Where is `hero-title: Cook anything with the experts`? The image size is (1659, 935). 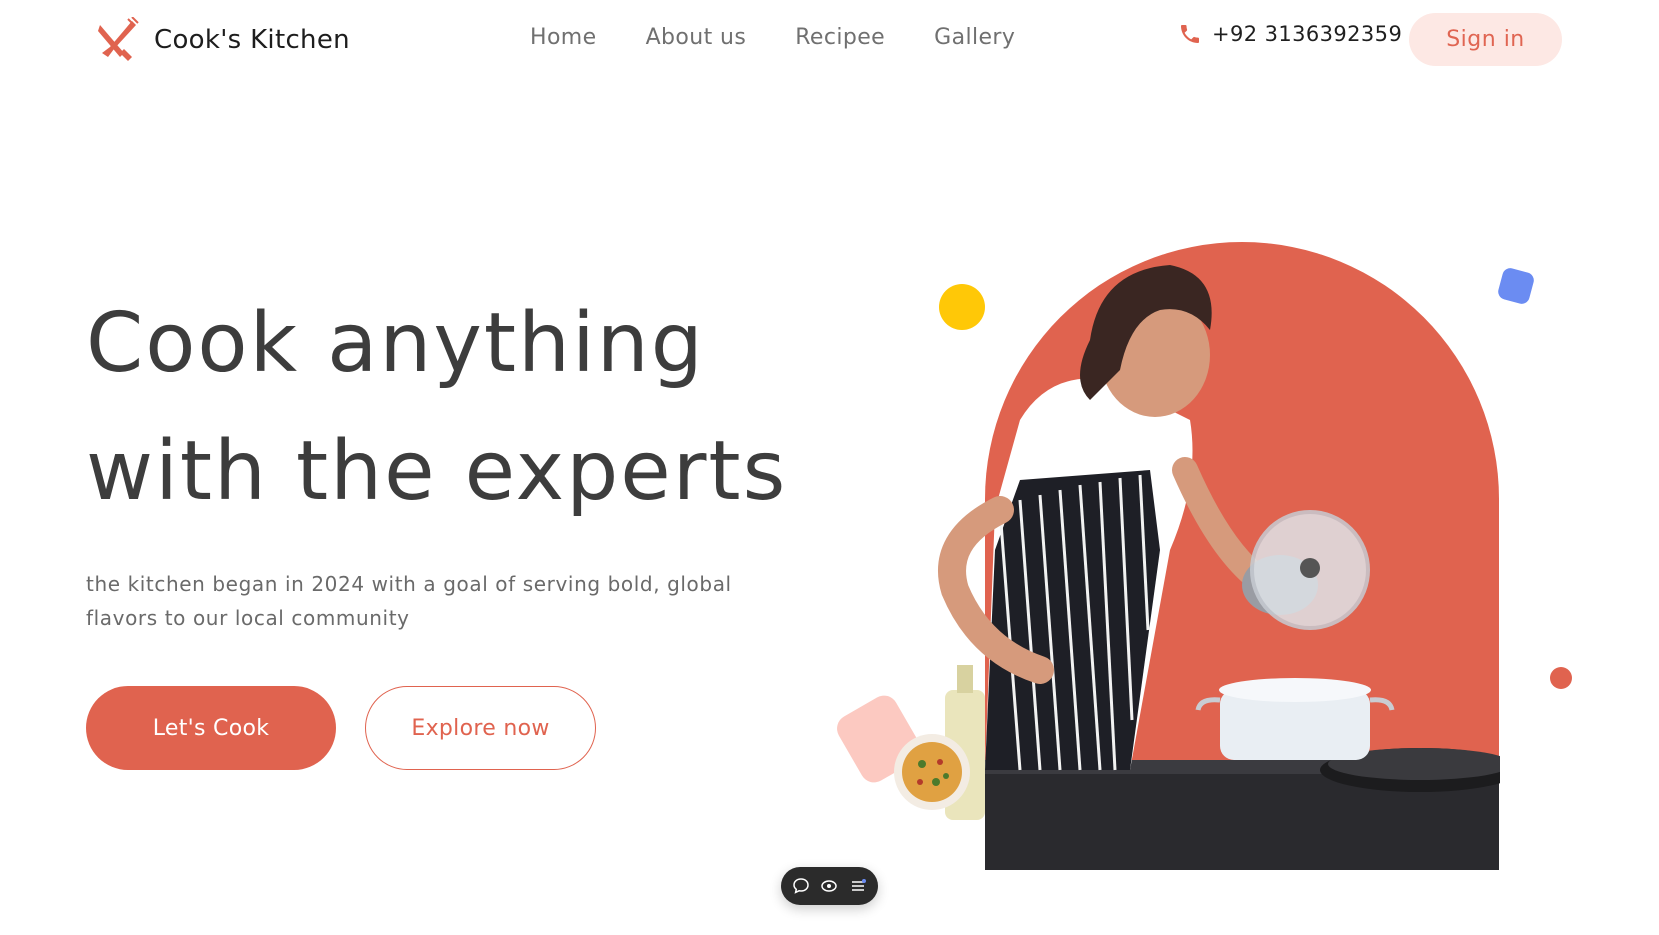 hero-title: Cook anything with the experts is located at coordinates (466, 408).